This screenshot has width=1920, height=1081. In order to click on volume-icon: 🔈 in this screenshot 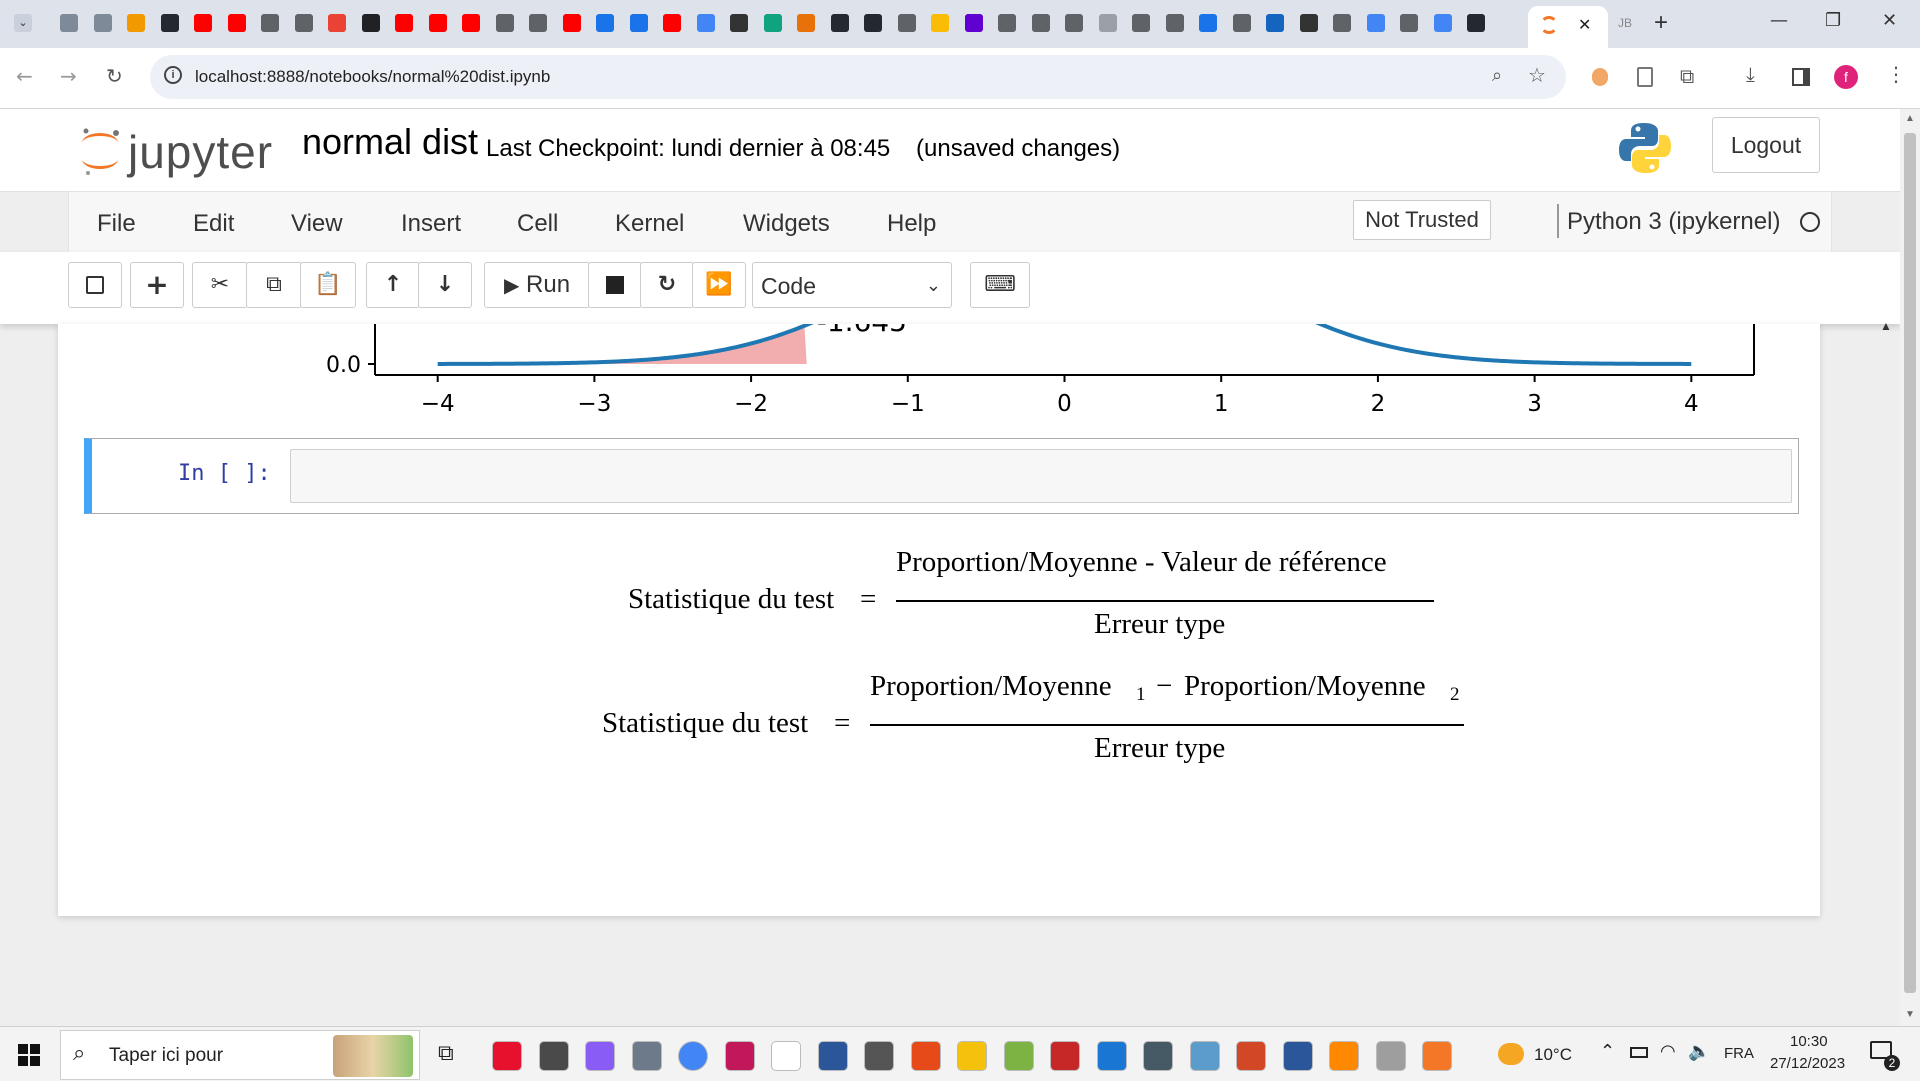, I will do `click(1699, 1051)`.